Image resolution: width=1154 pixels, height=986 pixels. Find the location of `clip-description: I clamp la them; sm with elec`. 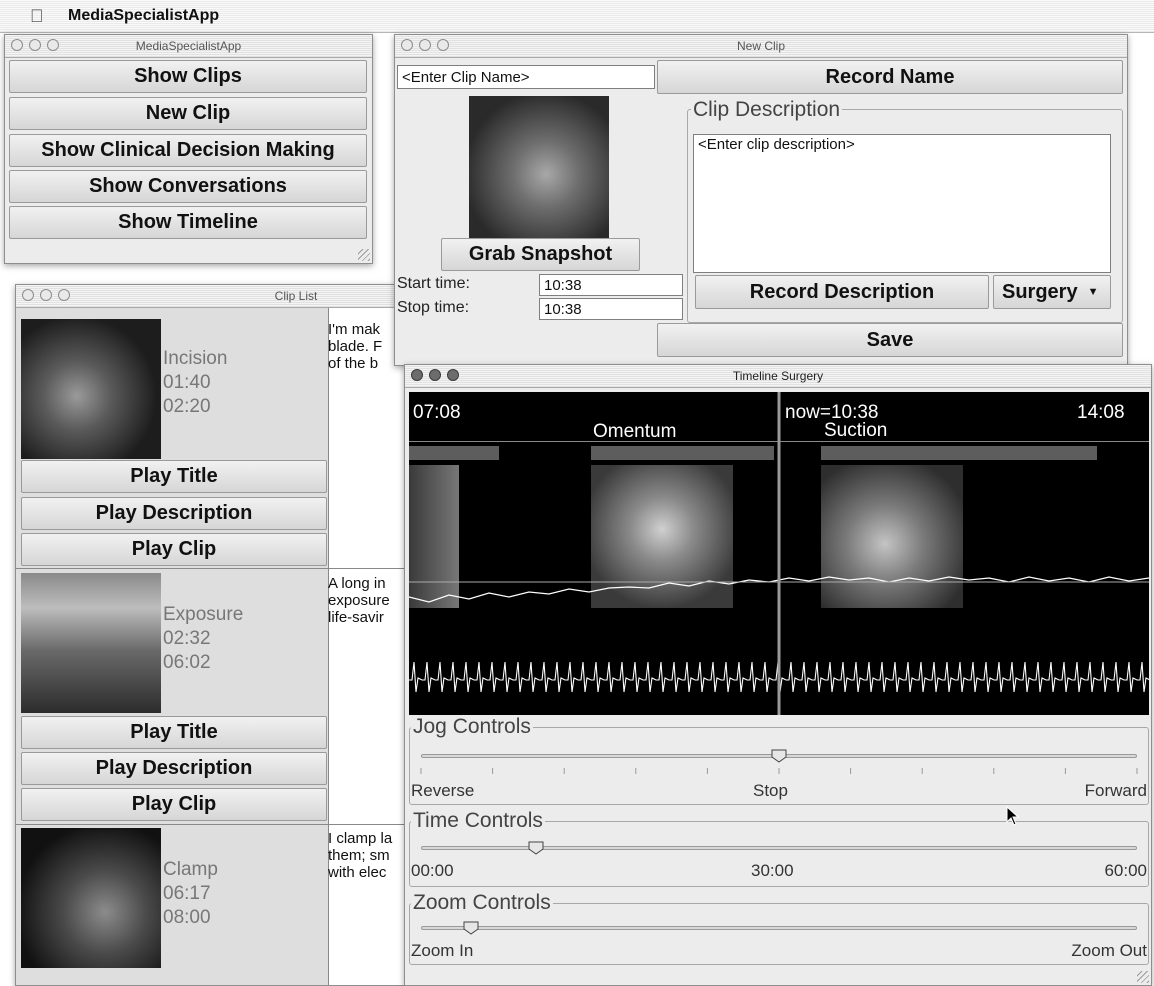

clip-description: I clamp la them; sm with elec is located at coordinates (360, 855).